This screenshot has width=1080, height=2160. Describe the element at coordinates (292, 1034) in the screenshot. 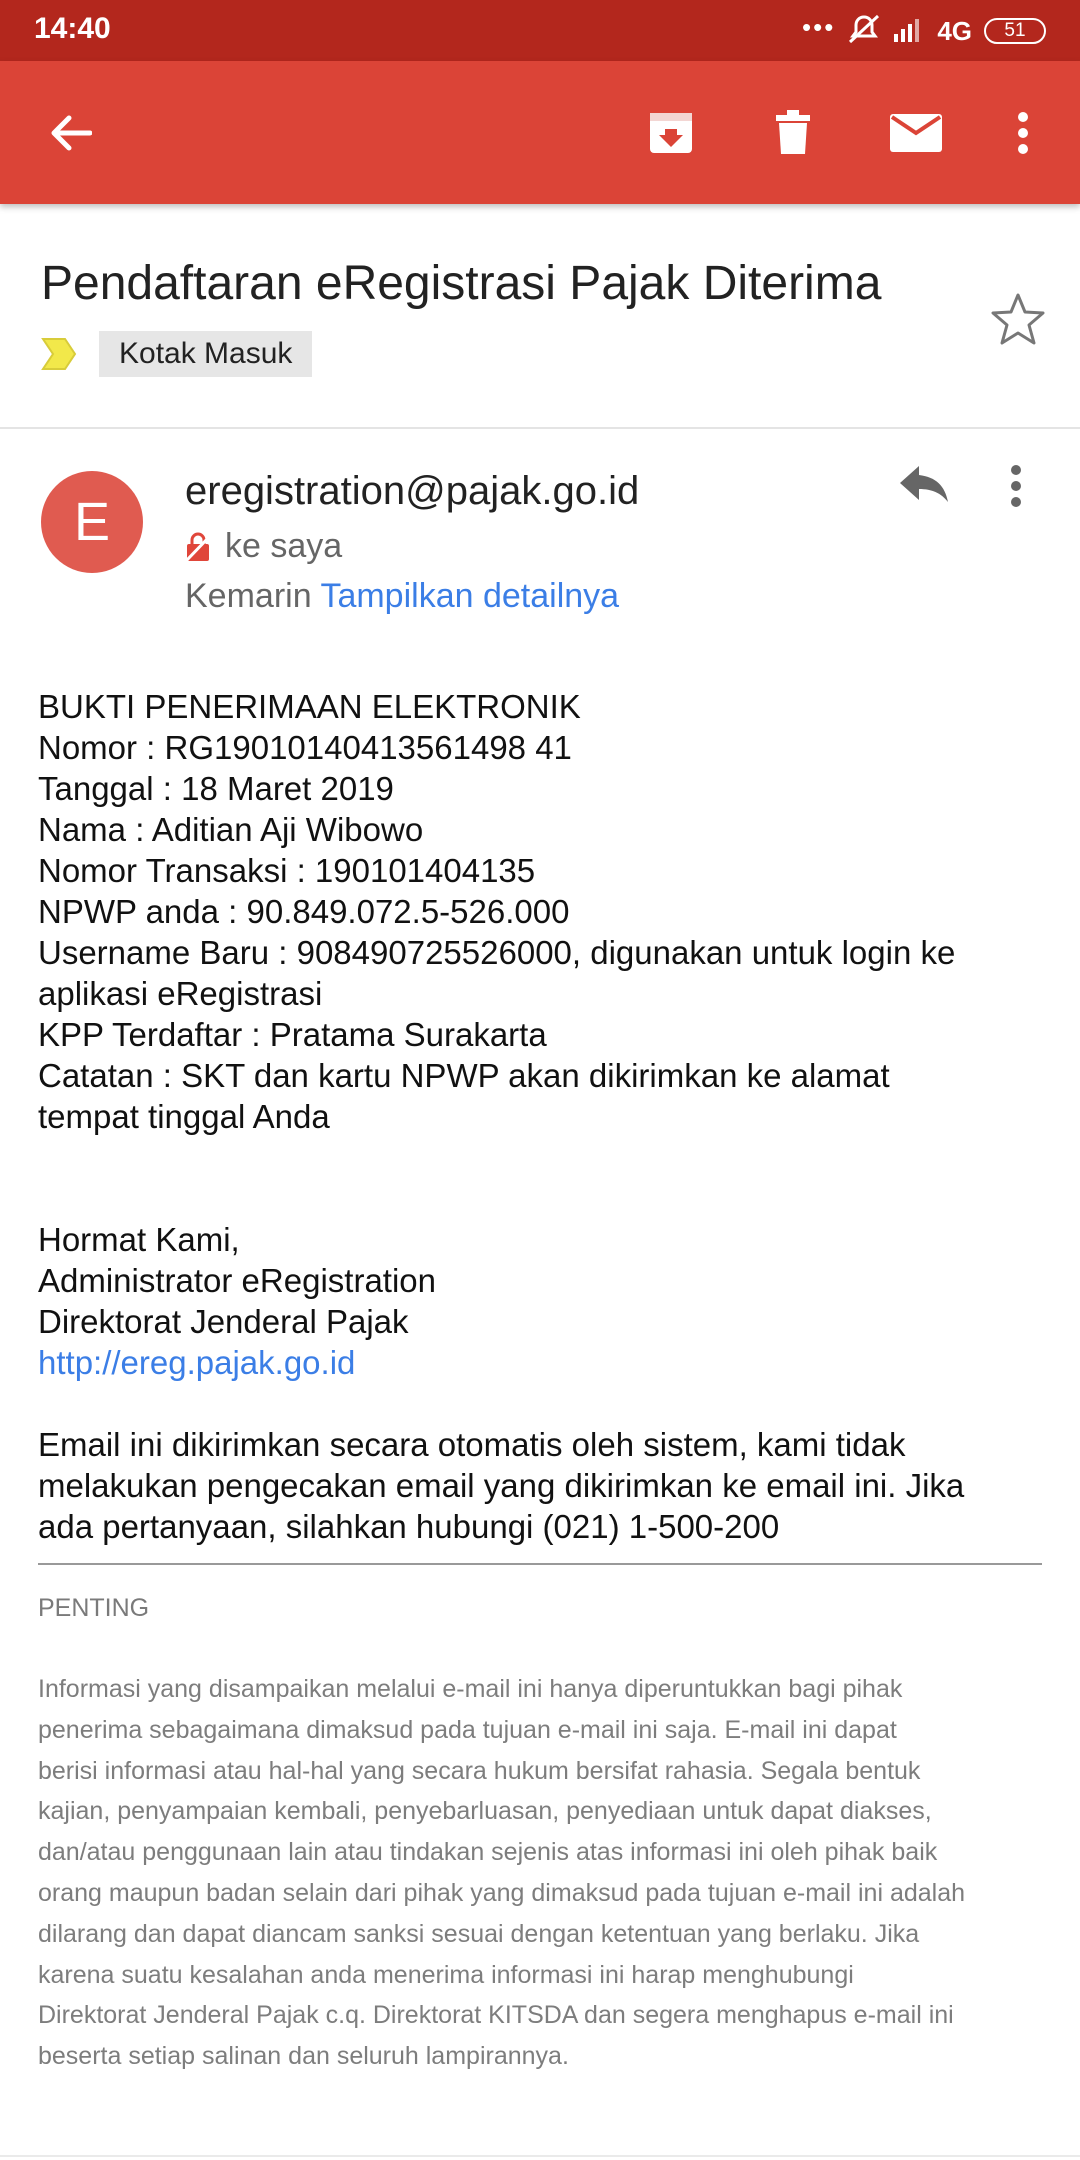

I see `body-line: KPP Terdaftar : Pratama Surakarta` at that location.